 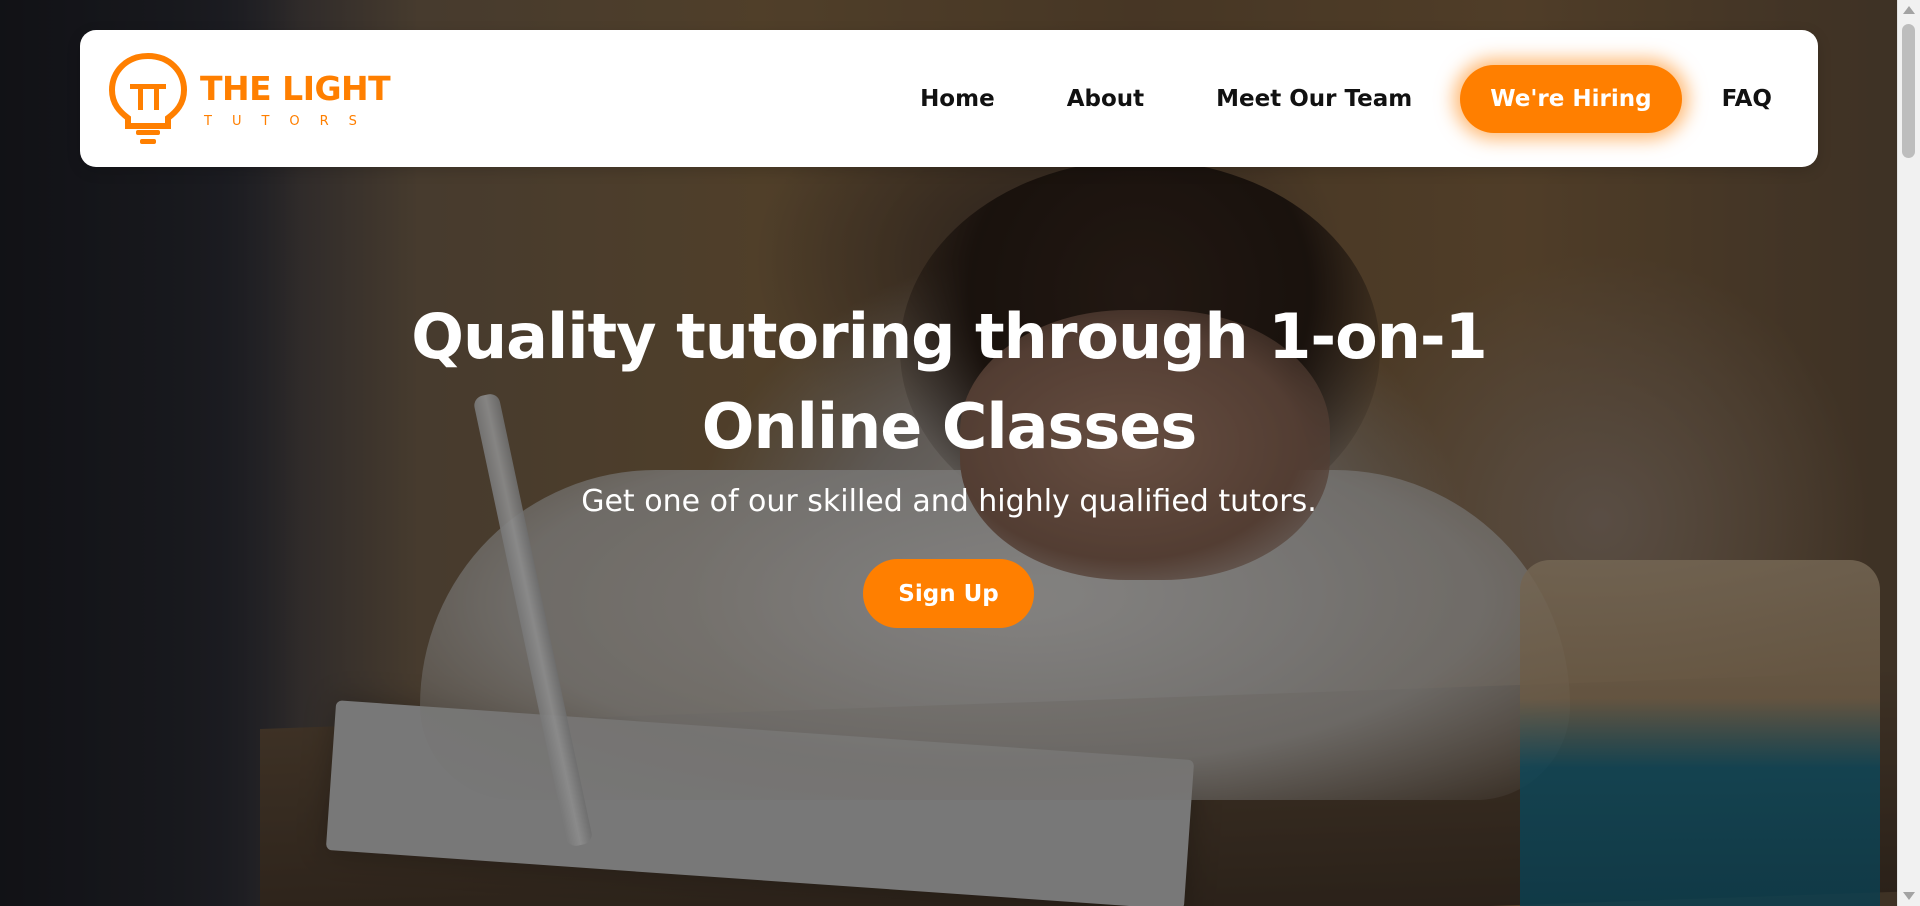 I want to click on scroll-up-arrow-icon, so click(x=1909, y=10).